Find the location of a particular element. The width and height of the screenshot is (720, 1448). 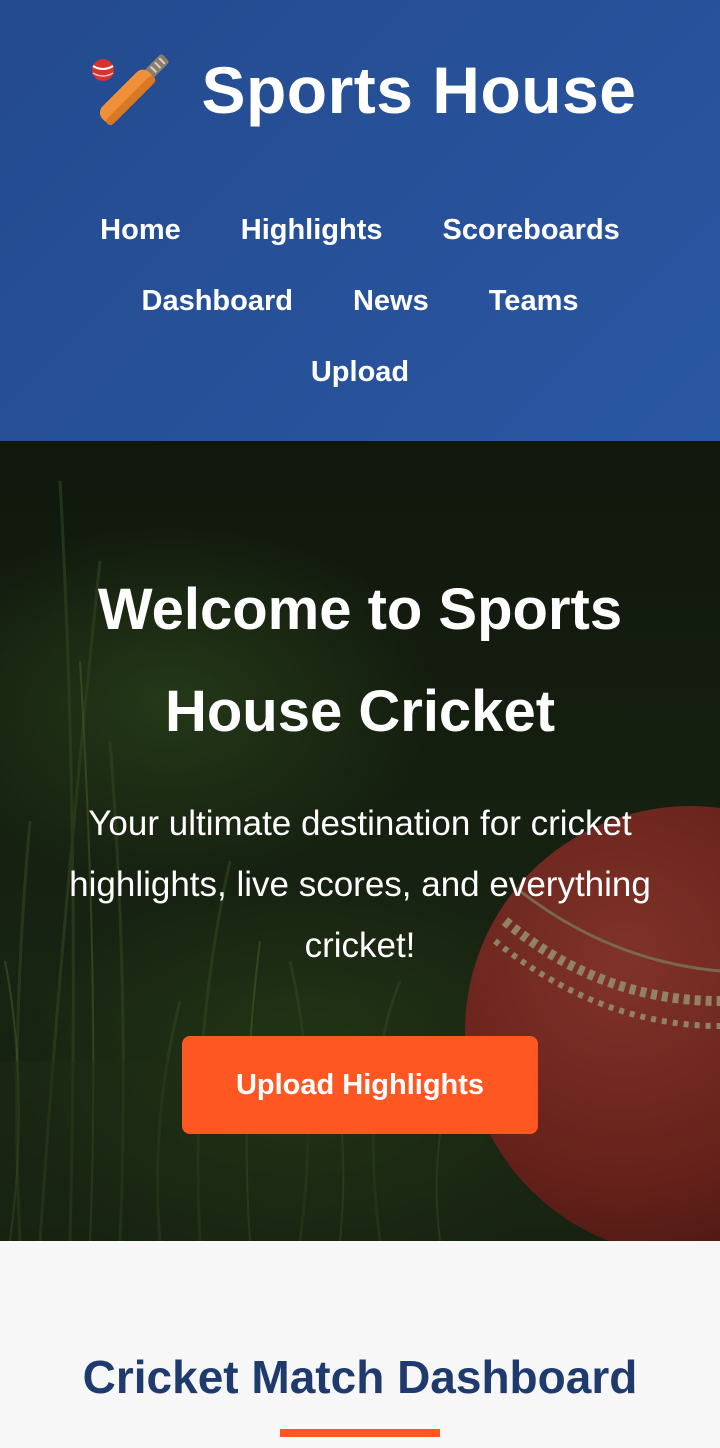

main-nav-row-3: Upload is located at coordinates (360, 372).